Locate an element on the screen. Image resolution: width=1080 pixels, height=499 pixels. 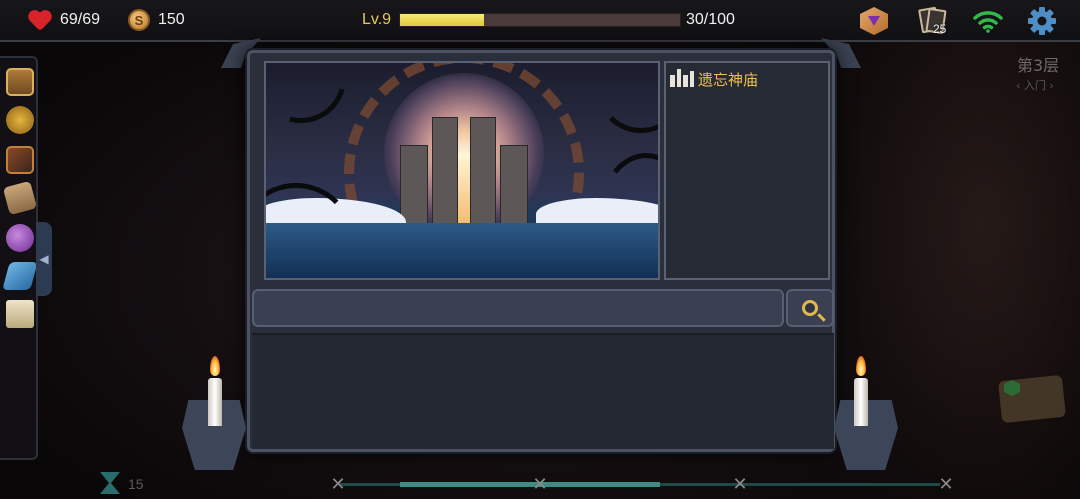
deck-count: 25 is located at coordinates (940, 29).